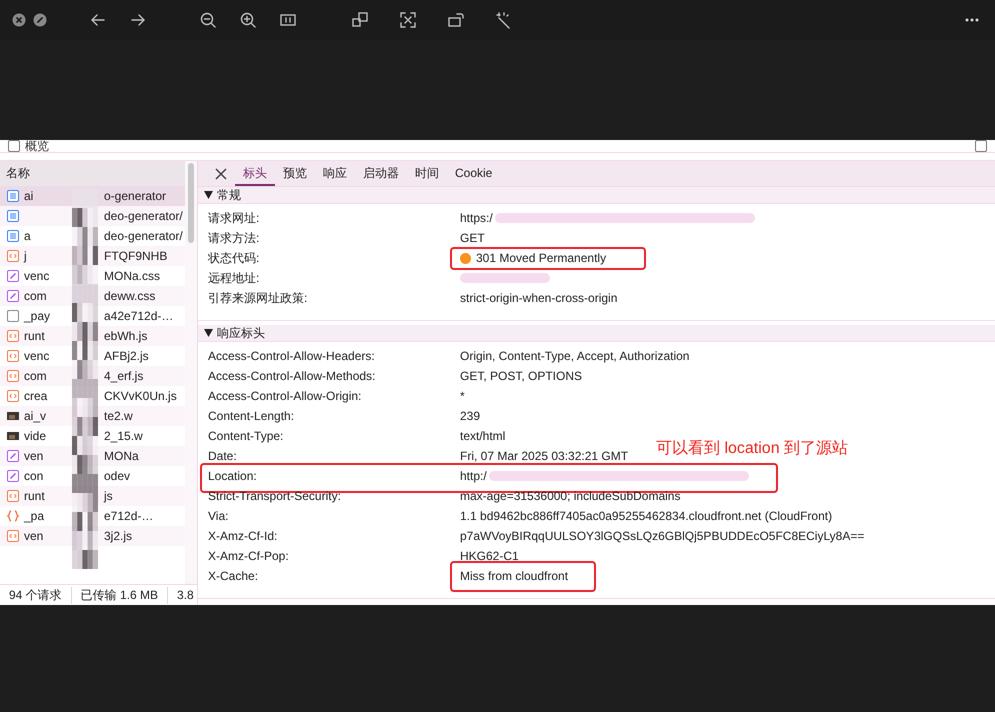 The image size is (995, 712). Describe the element at coordinates (233, 238) in the screenshot. I see `header-name: 请求方法:` at that location.